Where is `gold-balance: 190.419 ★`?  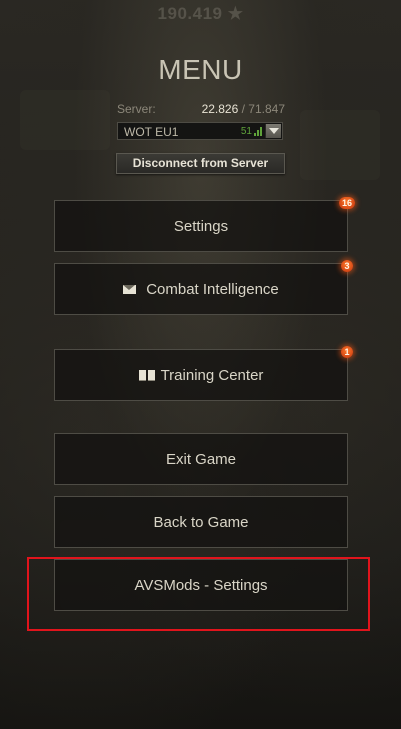 gold-balance: 190.419 ★ is located at coordinates (200, 13).